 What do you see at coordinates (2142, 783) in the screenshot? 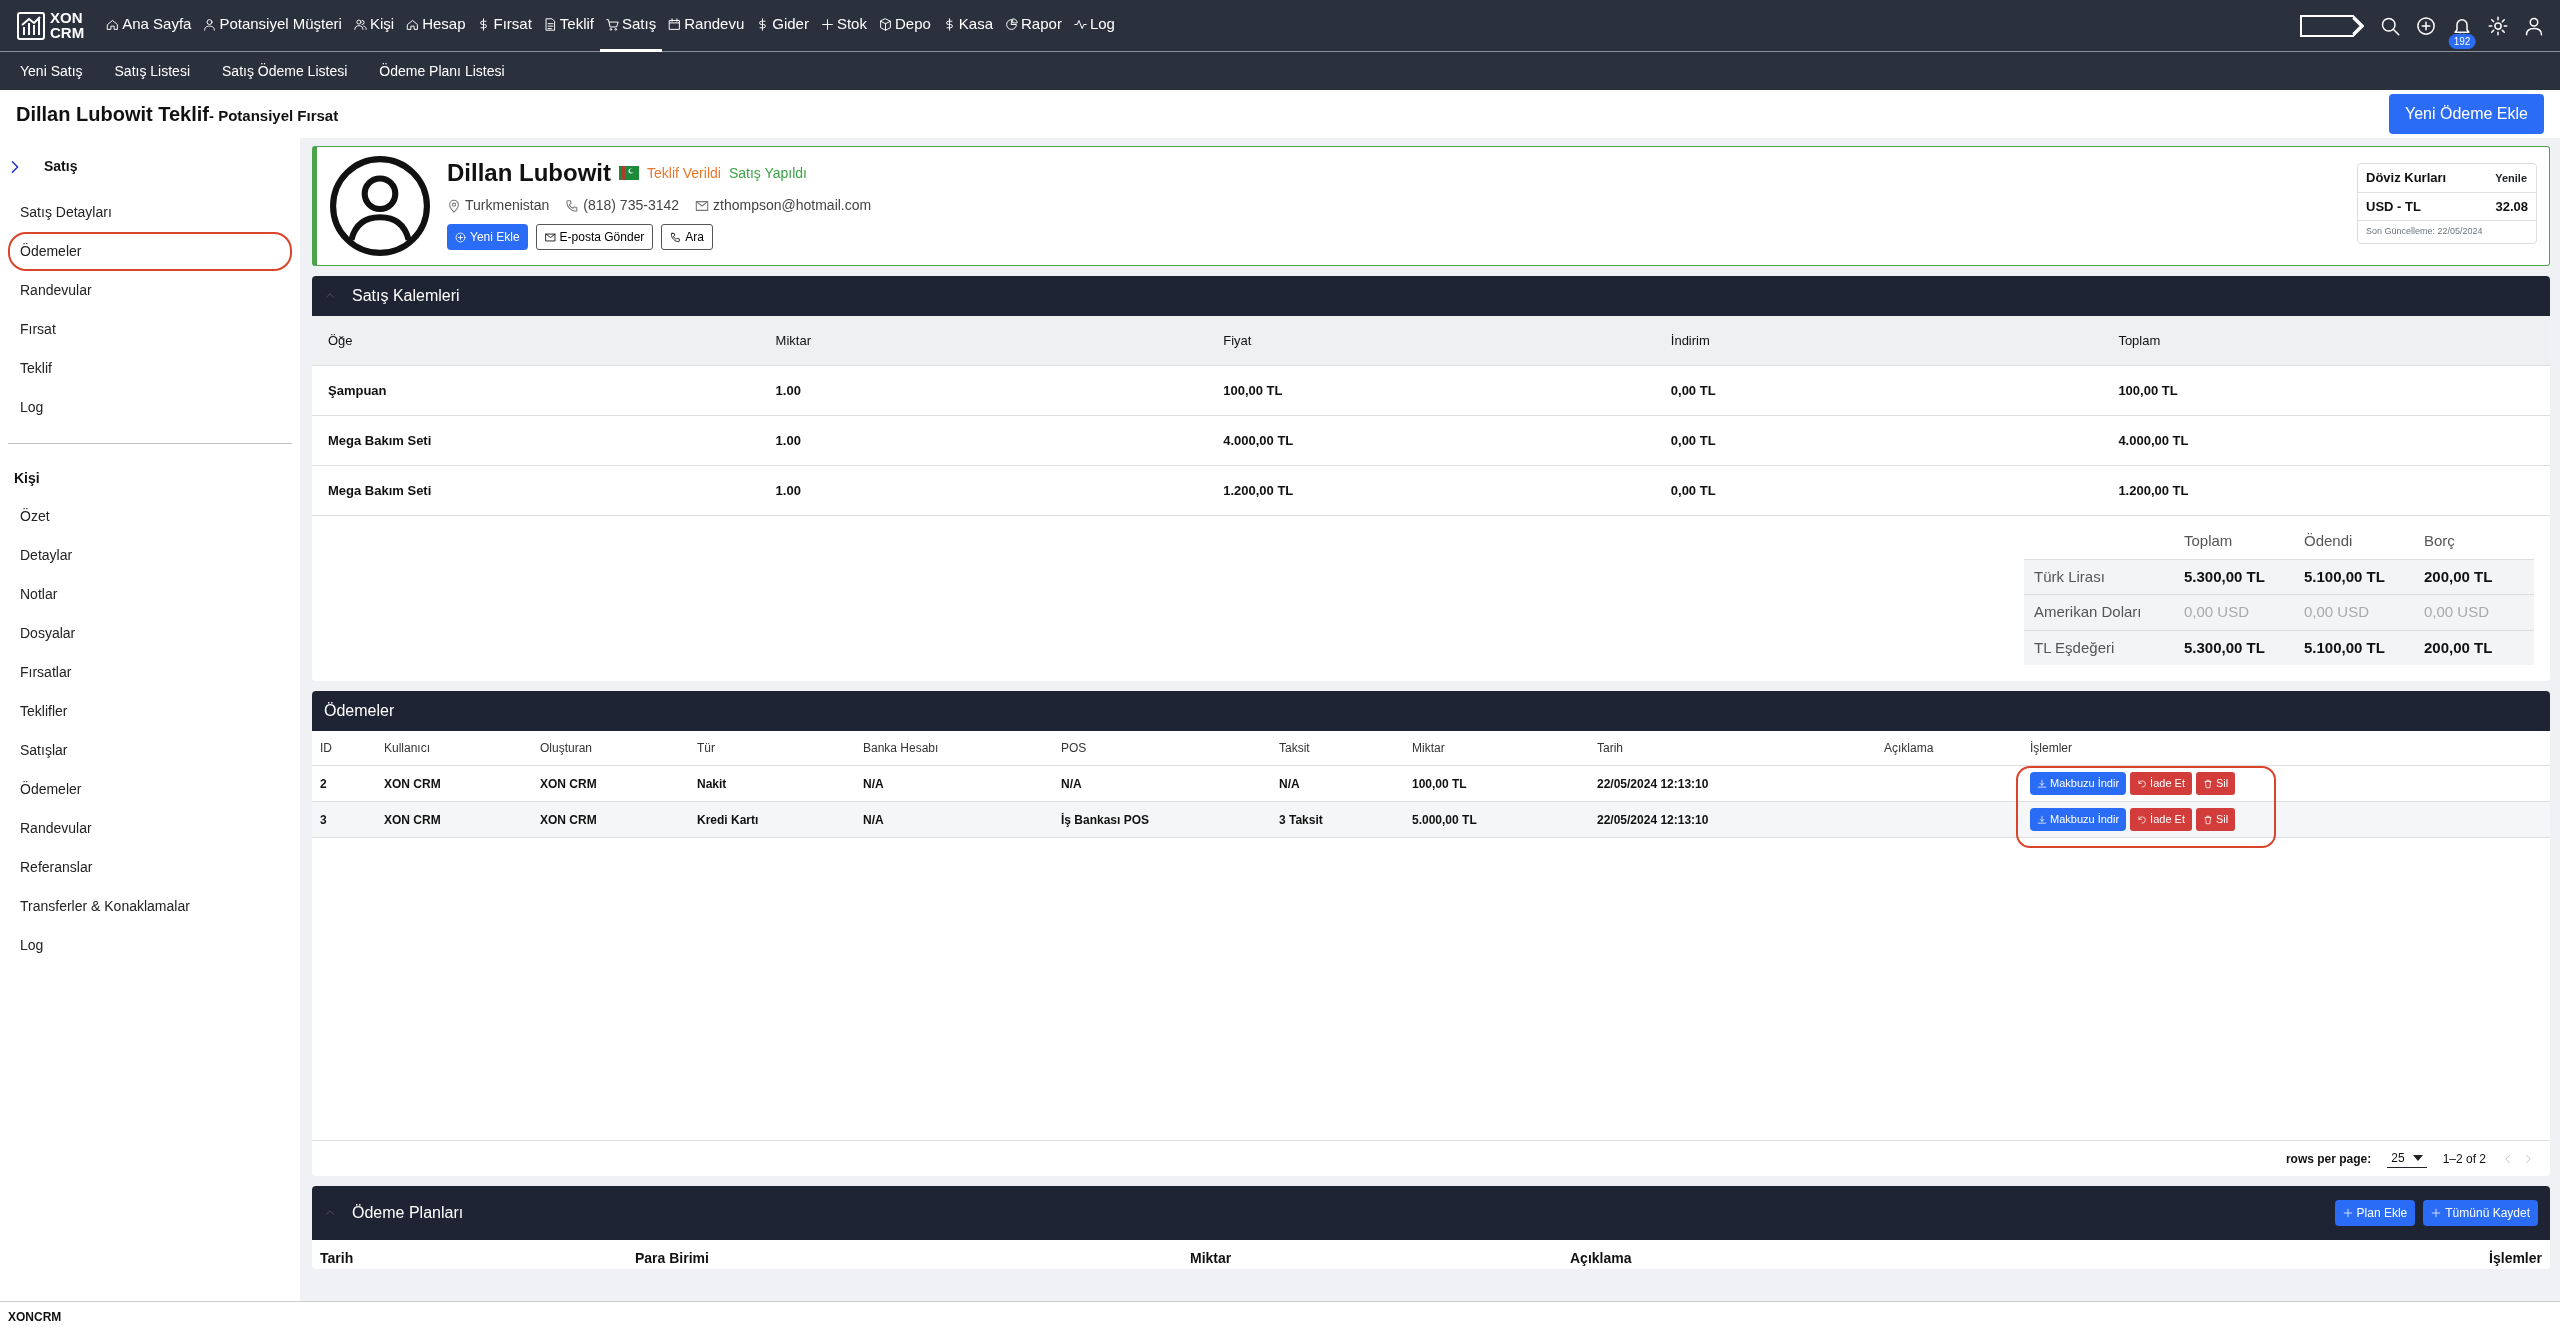
I see `undo-icon` at bounding box center [2142, 783].